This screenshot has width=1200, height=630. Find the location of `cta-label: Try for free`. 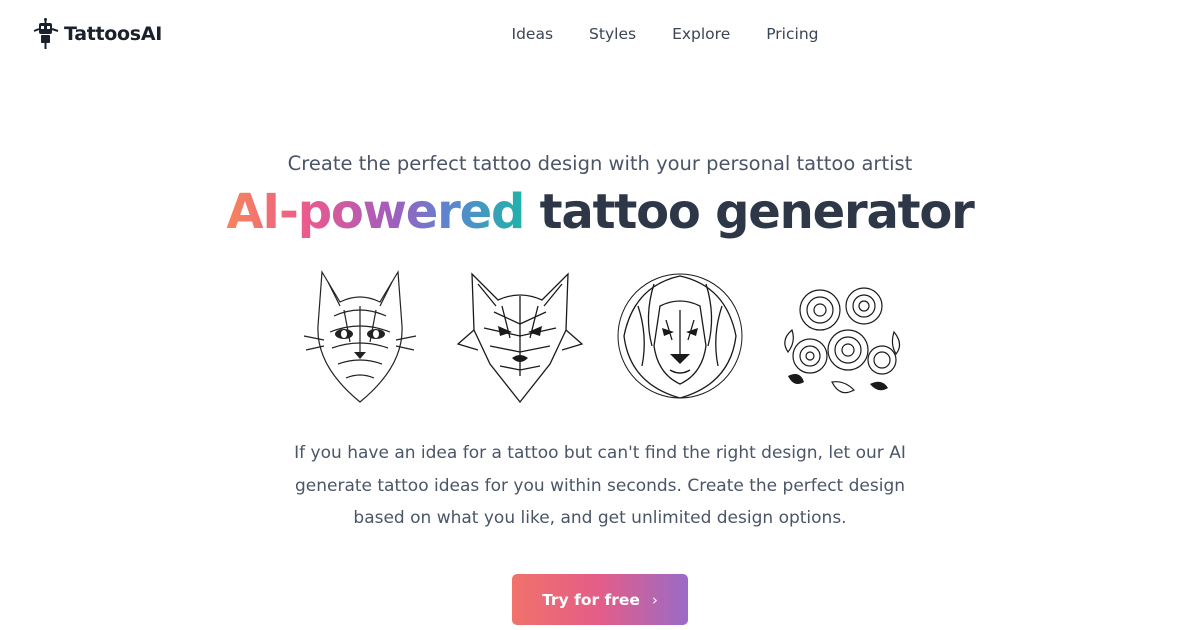

cta-label: Try for free is located at coordinates (591, 599).